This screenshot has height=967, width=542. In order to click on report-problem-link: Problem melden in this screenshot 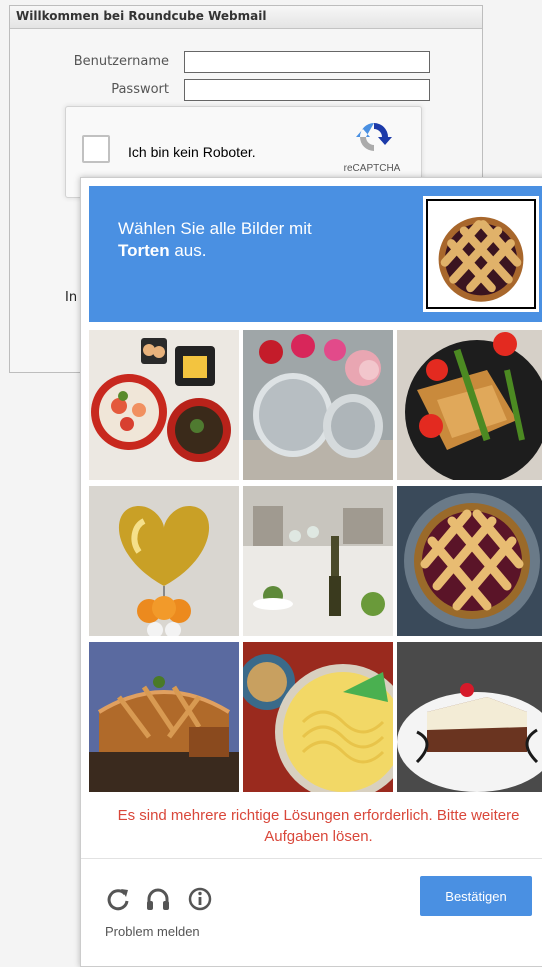, I will do `click(152, 931)`.